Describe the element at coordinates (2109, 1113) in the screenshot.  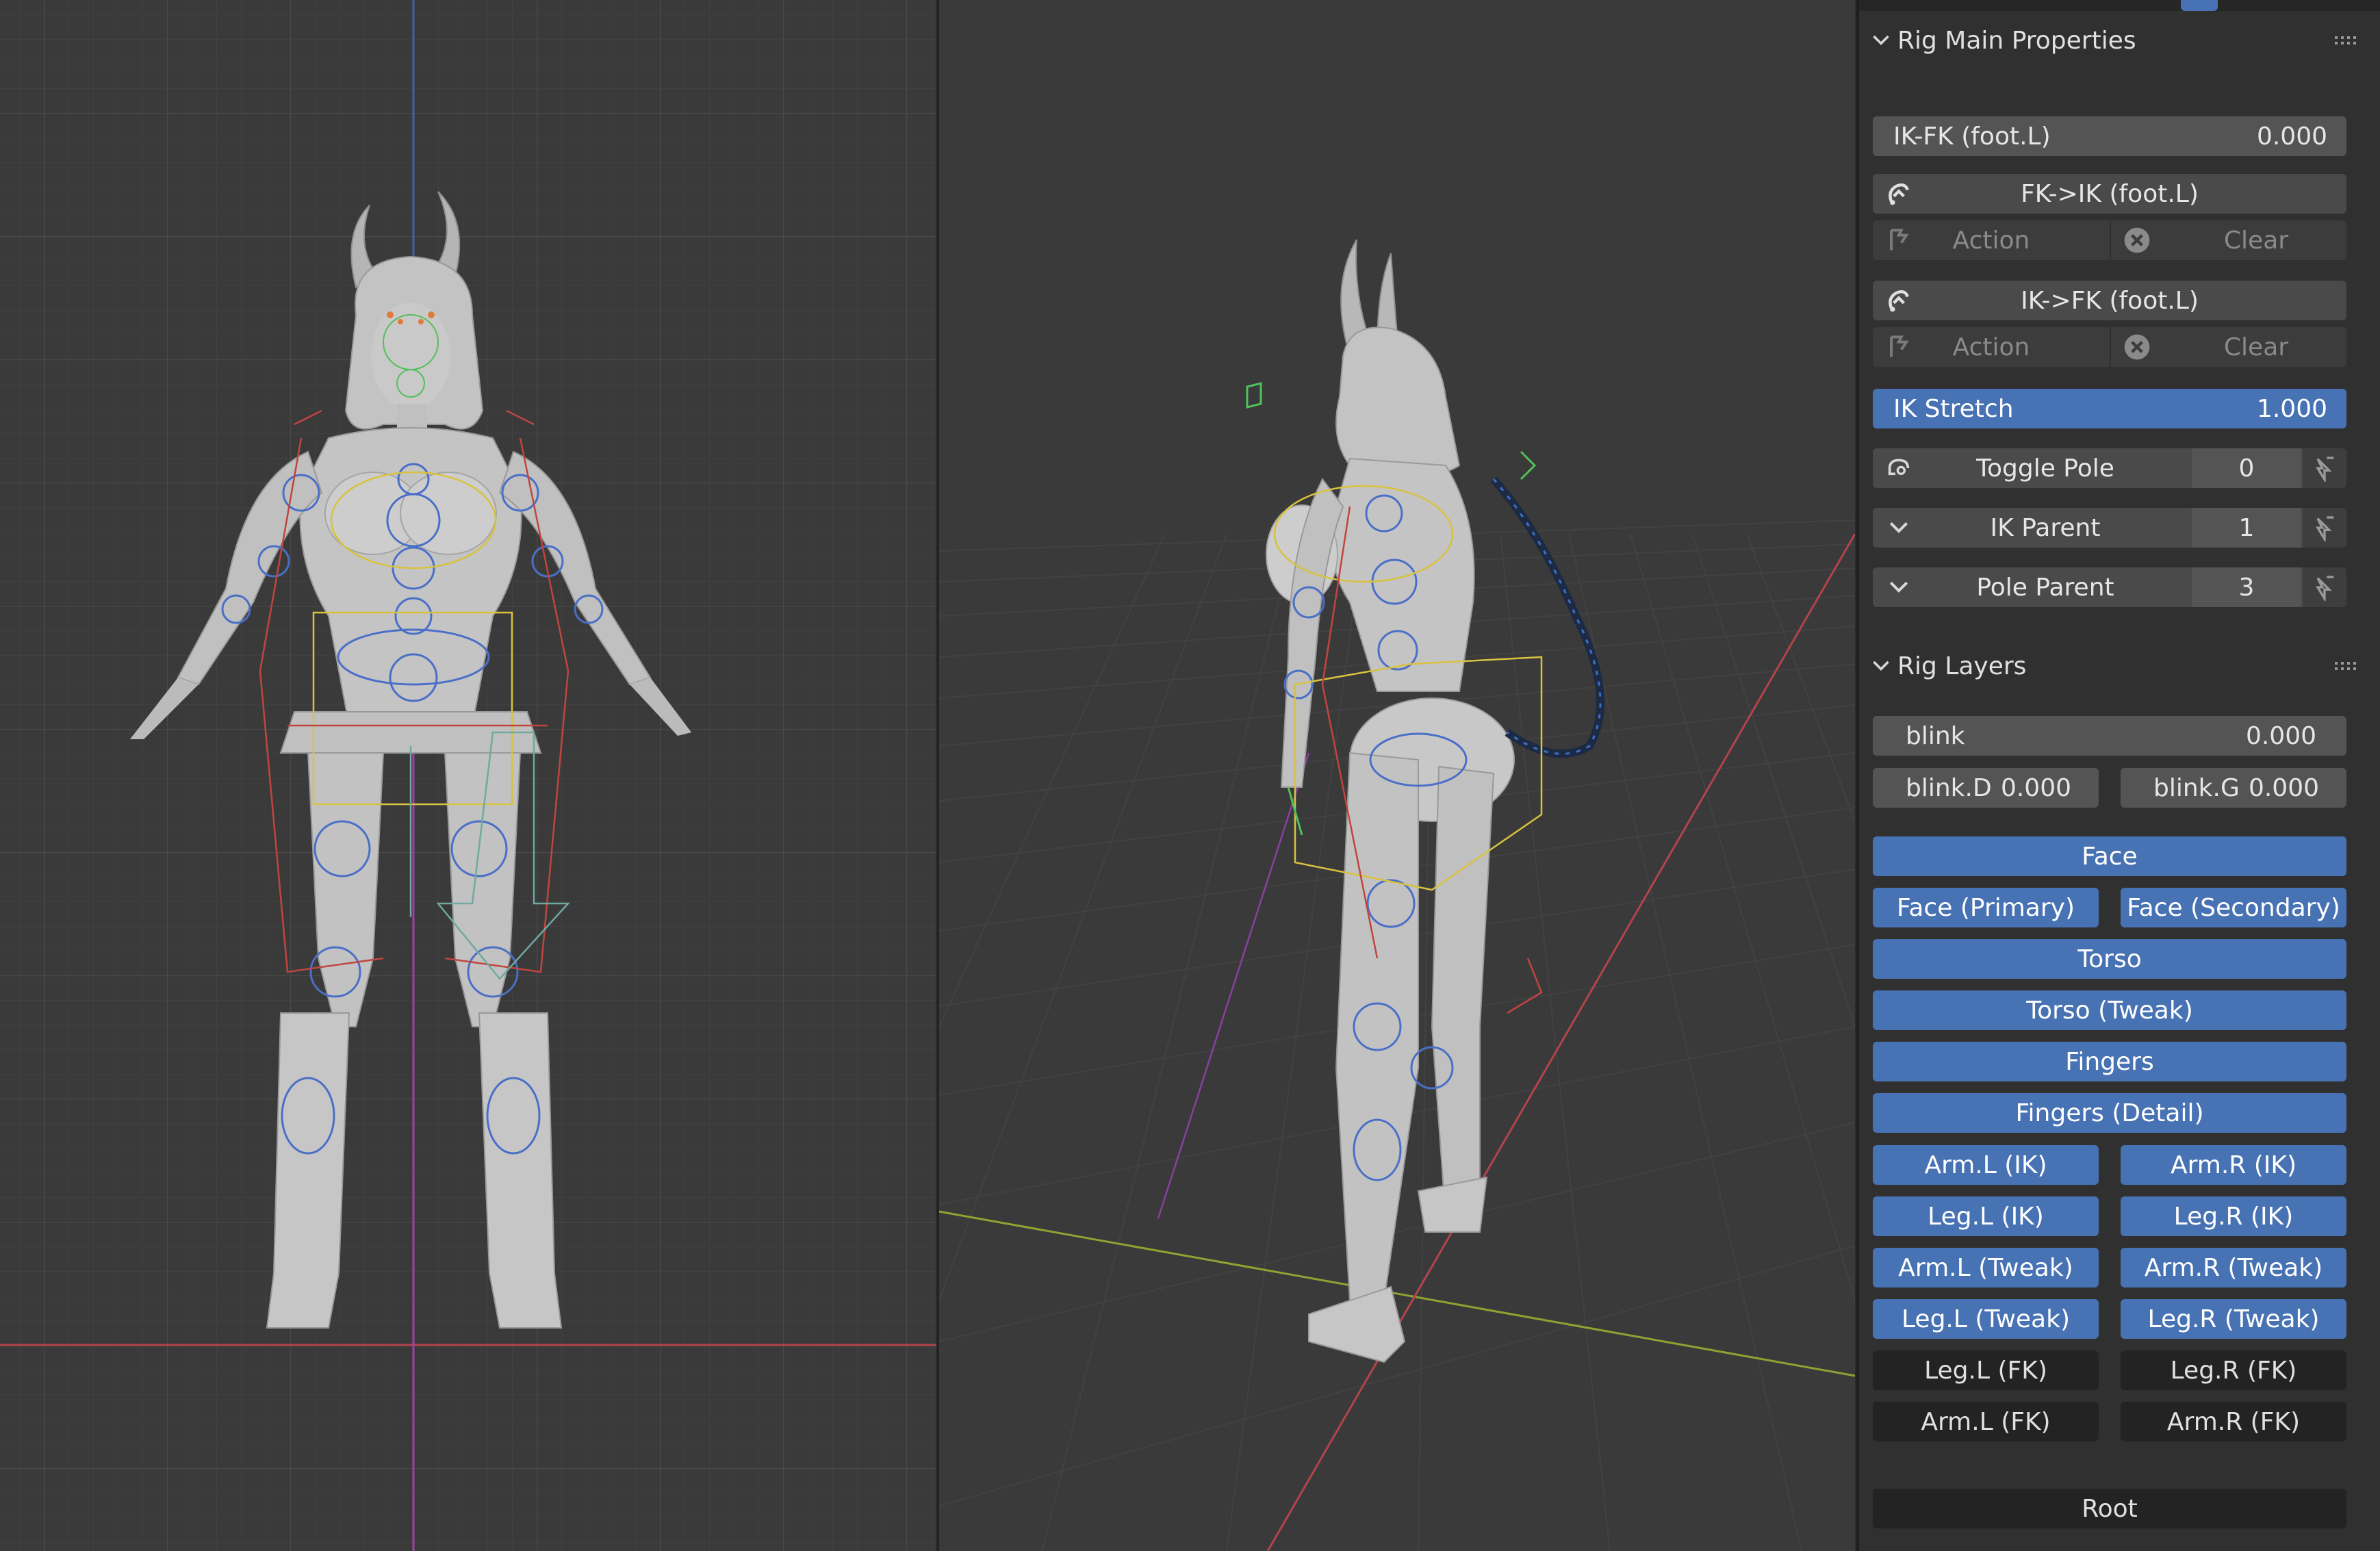
I see `layer-fingers-detail: Fingers (Detail)` at that location.